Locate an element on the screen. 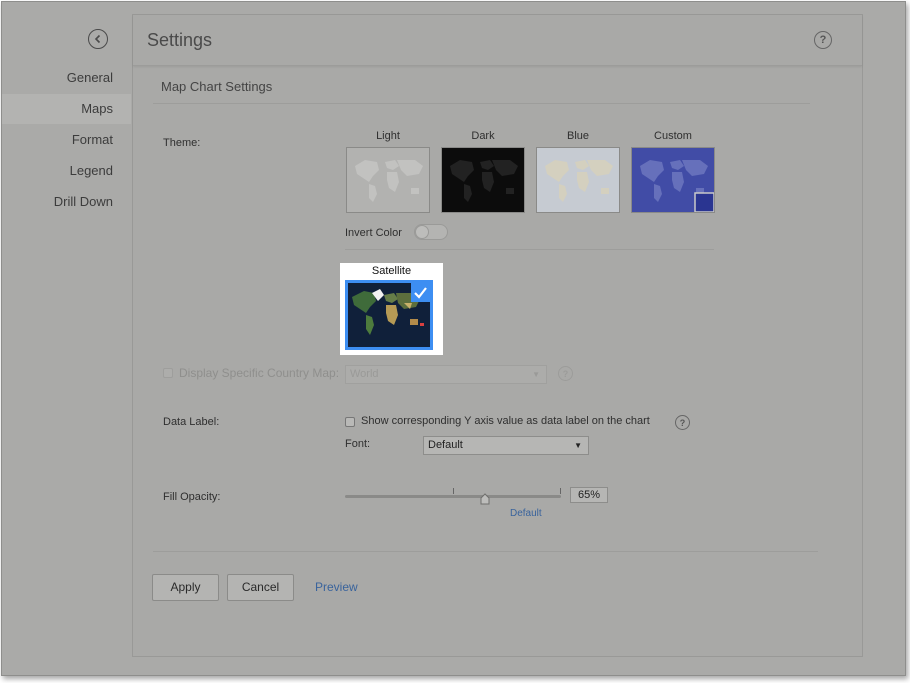  country-map-select: World ▼ is located at coordinates (446, 374).